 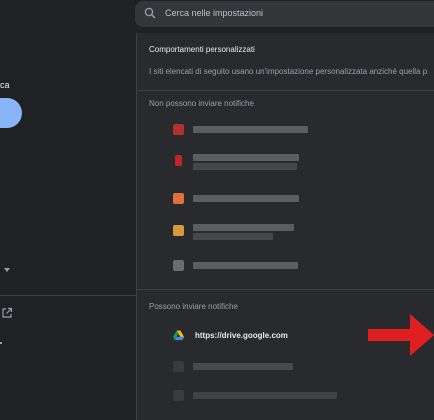 What do you see at coordinates (284, 14) in the screenshot?
I see `search-input: Cerca nelle impostazioni` at bounding box center [284, 14].